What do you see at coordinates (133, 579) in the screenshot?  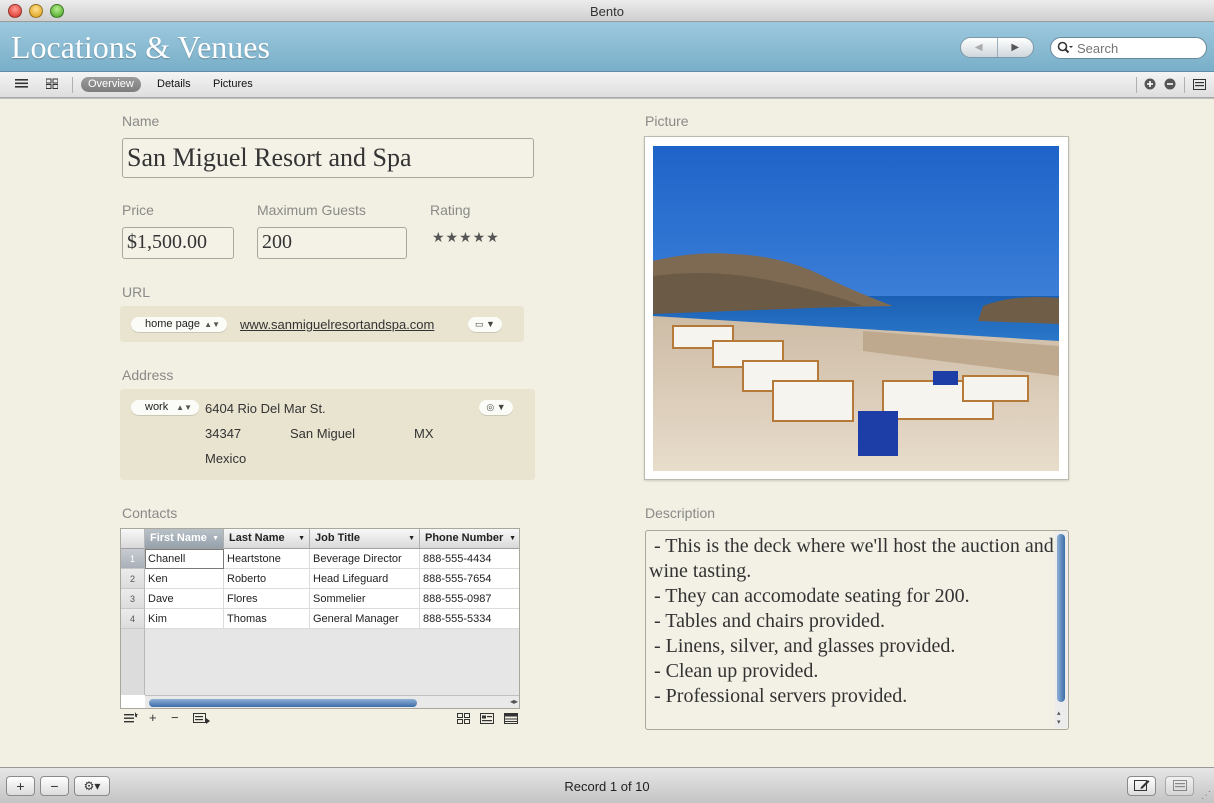 I see `row-number: 2` at bounding box center [133, 579].